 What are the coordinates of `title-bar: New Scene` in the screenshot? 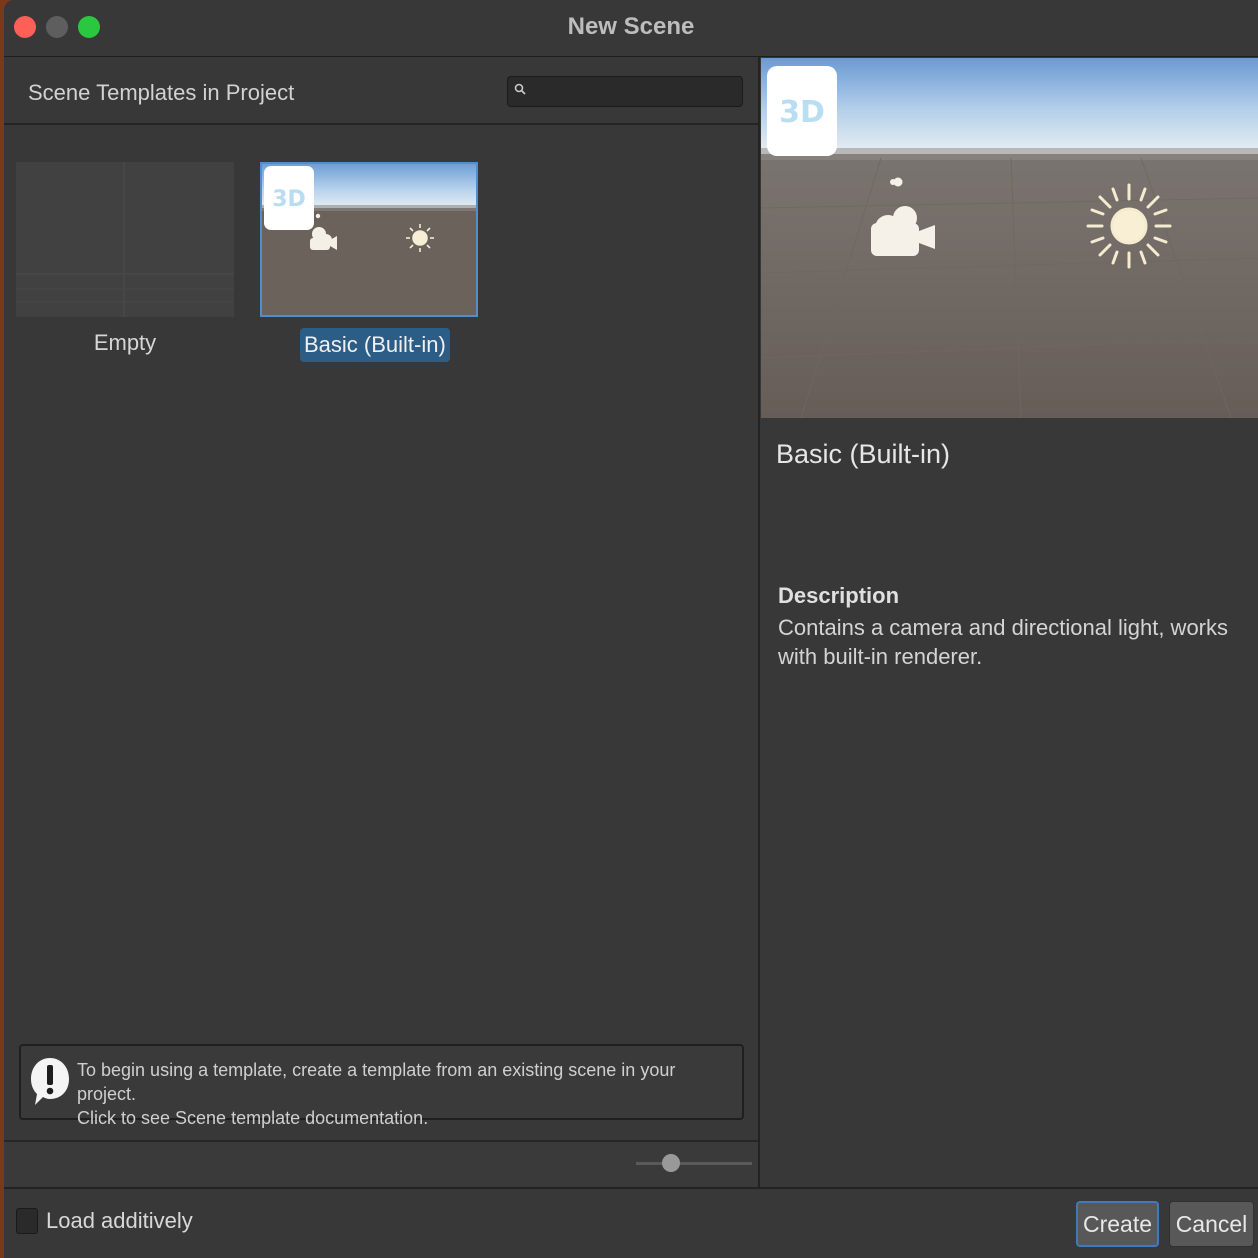 It's located at (631, 28).